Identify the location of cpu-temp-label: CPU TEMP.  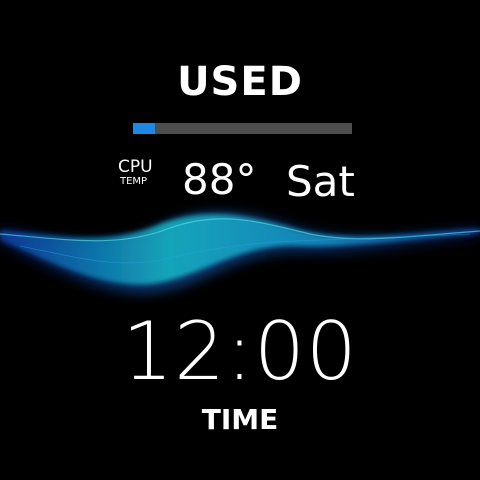
(135, 173).